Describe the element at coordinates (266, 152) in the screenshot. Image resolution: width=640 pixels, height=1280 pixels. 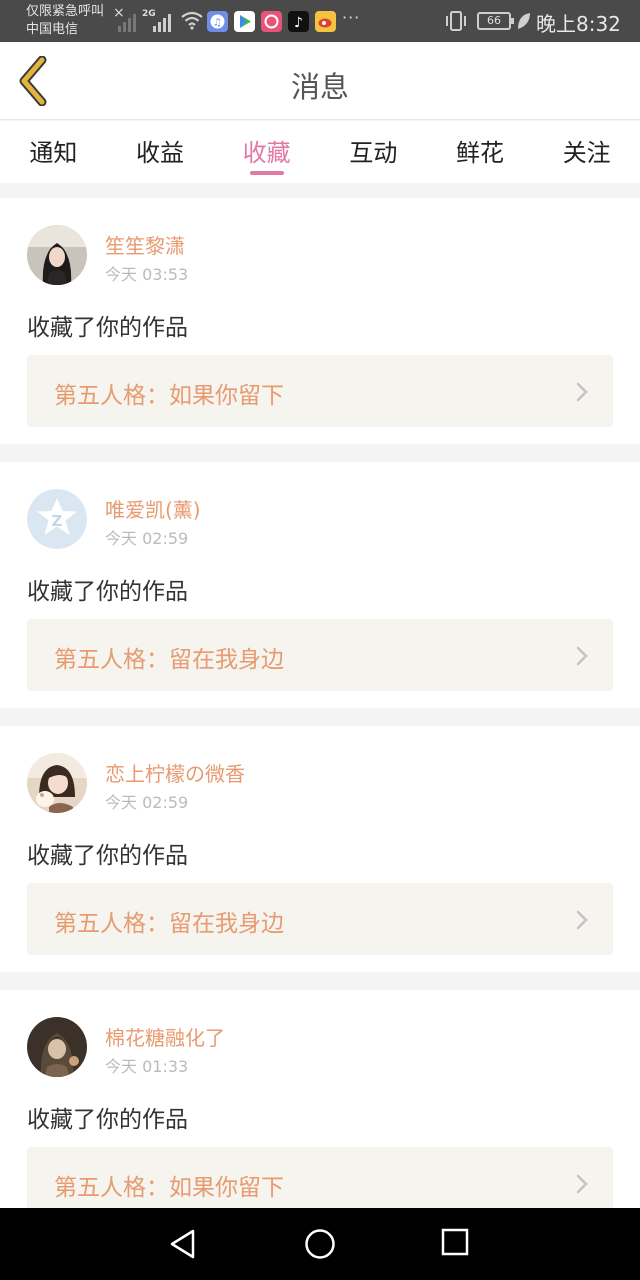
I see `tab-favorites: 收藏` at that location.